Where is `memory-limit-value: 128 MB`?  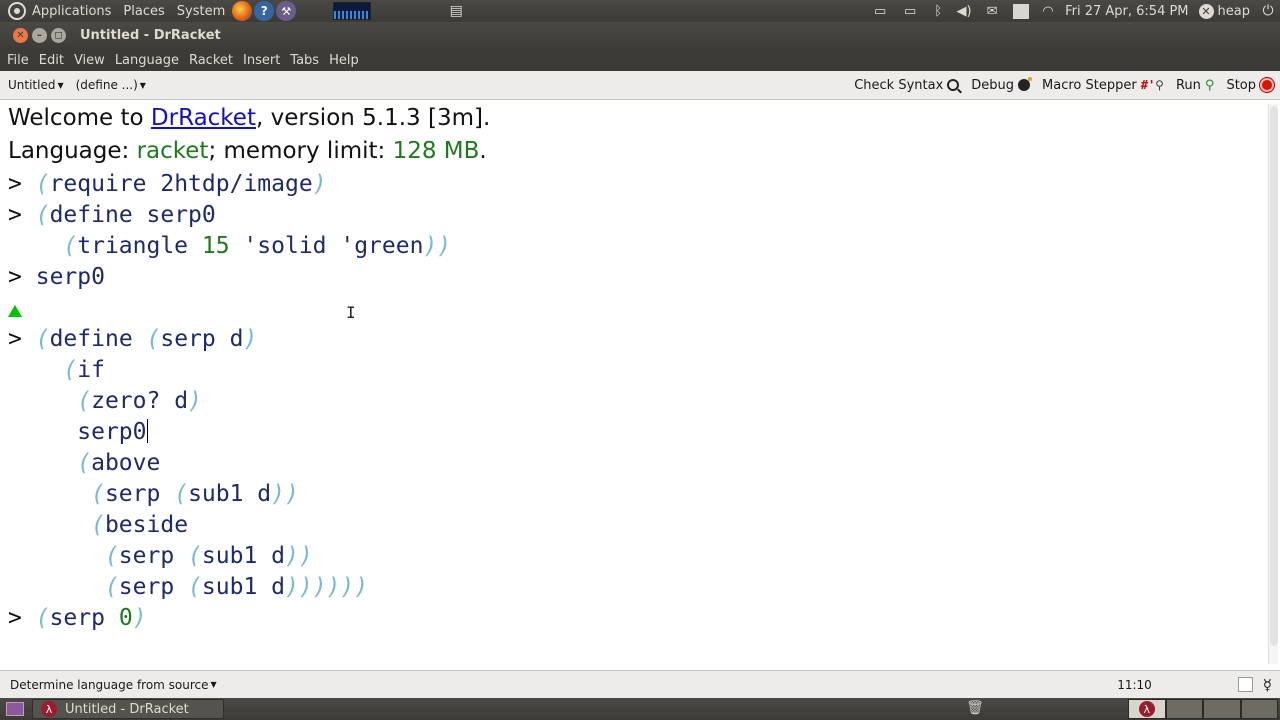
memory-limit-value: 128 MB is located at coordinates (436, 151).